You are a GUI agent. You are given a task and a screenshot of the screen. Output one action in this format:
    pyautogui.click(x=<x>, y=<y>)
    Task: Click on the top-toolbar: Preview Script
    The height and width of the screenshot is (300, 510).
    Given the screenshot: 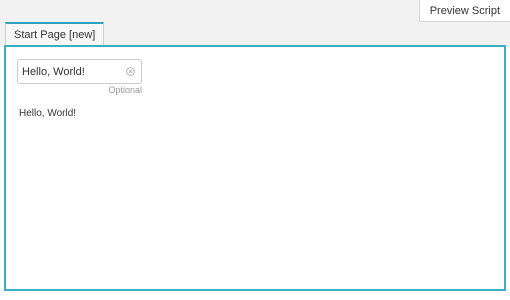 What is the action you would take?
    pyautogui.click(x=255, y=11)
    